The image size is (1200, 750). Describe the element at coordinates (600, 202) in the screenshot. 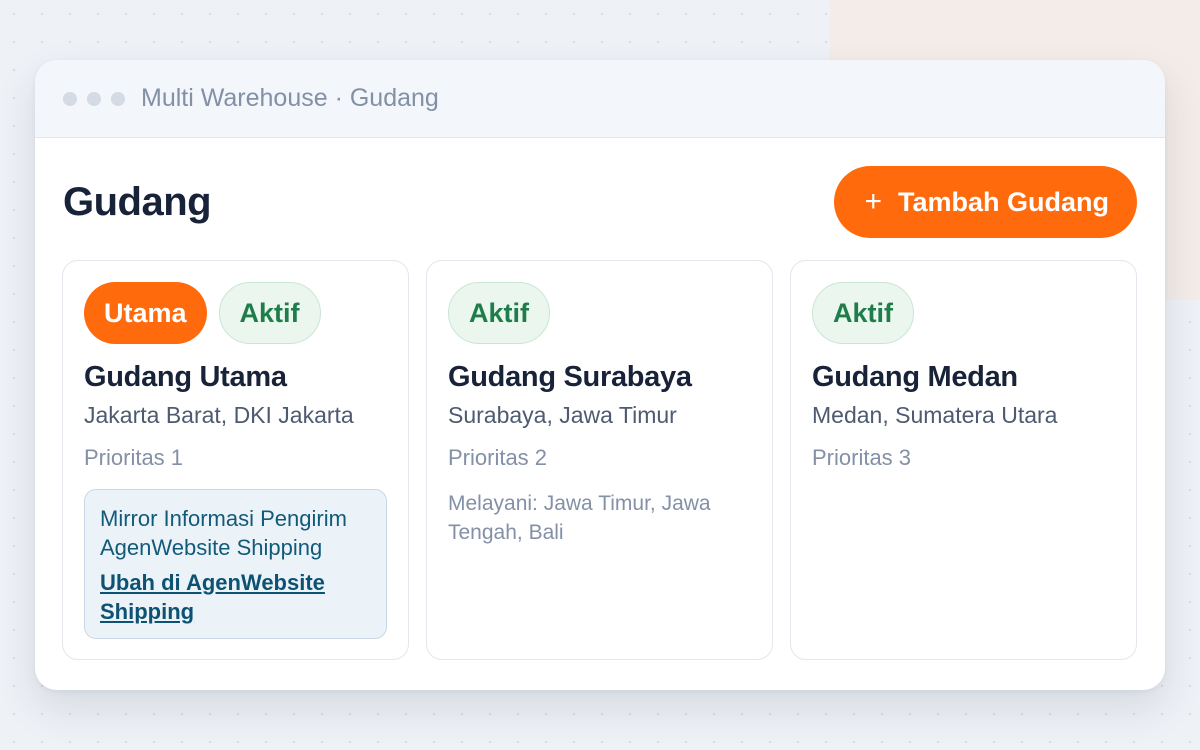

I see `page-header: Gudang + Tambah Gudang` at that location.